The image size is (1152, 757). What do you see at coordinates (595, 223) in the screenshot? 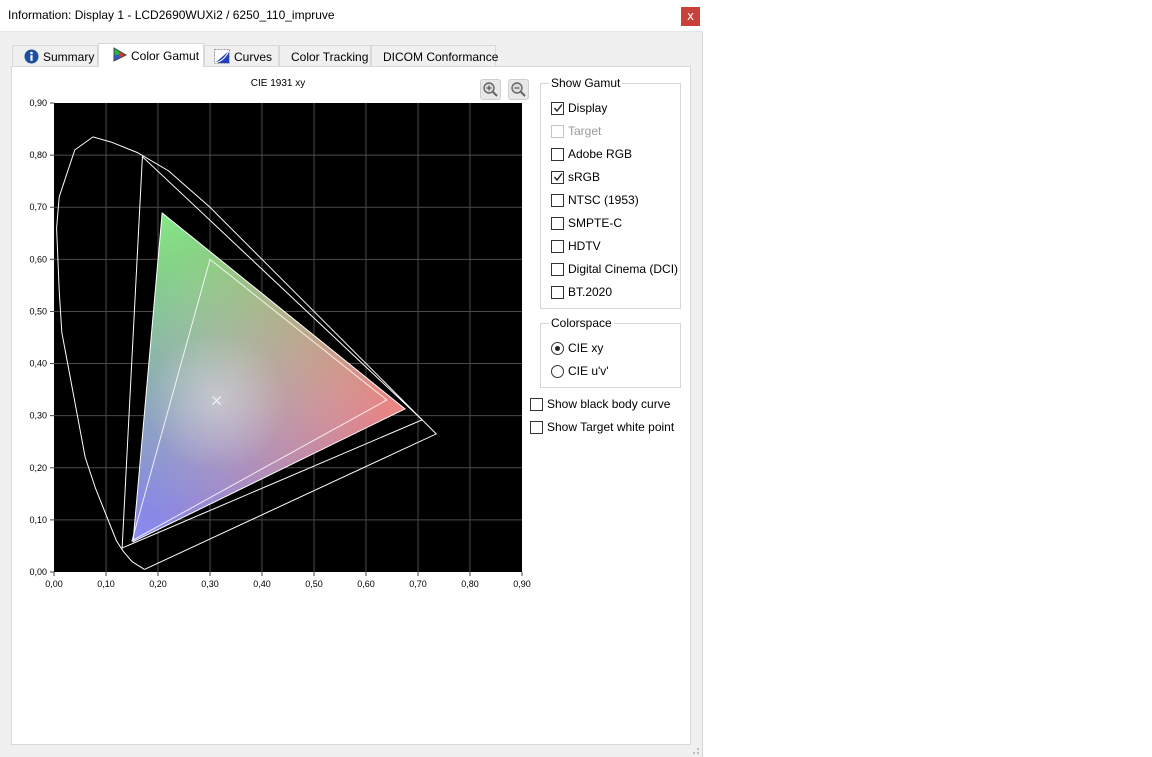
I see `checkbox-label: SMPTE-C` at bounding box center [595, 223].